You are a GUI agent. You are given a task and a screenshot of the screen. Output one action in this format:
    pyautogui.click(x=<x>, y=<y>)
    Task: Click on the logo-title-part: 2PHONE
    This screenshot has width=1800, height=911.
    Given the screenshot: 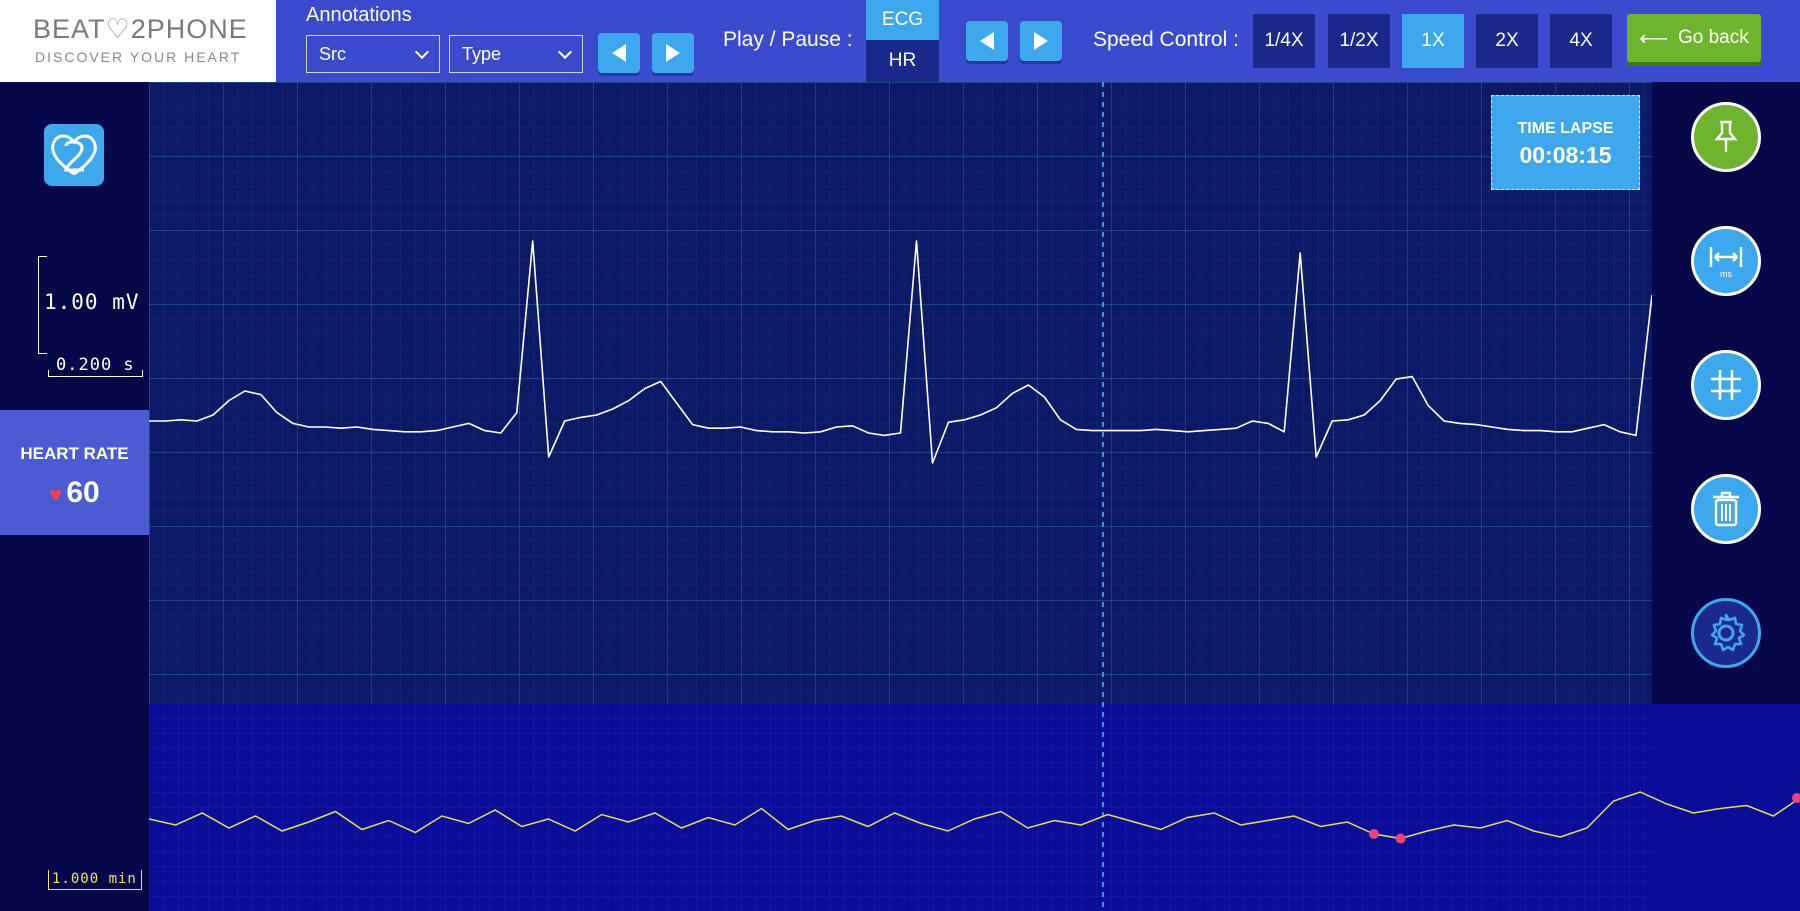 What is the action you would take?
    pyautogui.click(x=189, y=29)
    